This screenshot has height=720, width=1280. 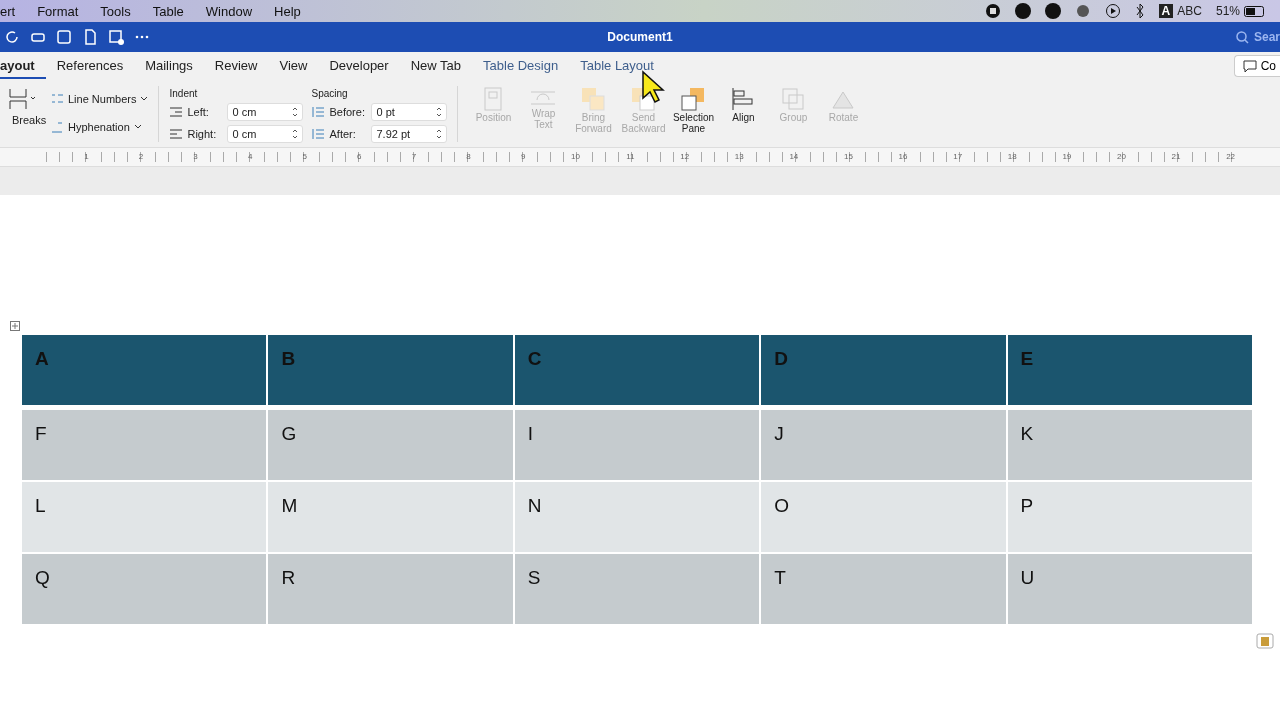 What do you see at coordinates (521, 66) in the screenshot?
I see `ribbon-tab: Table Design` at bounding box center [521, 66].